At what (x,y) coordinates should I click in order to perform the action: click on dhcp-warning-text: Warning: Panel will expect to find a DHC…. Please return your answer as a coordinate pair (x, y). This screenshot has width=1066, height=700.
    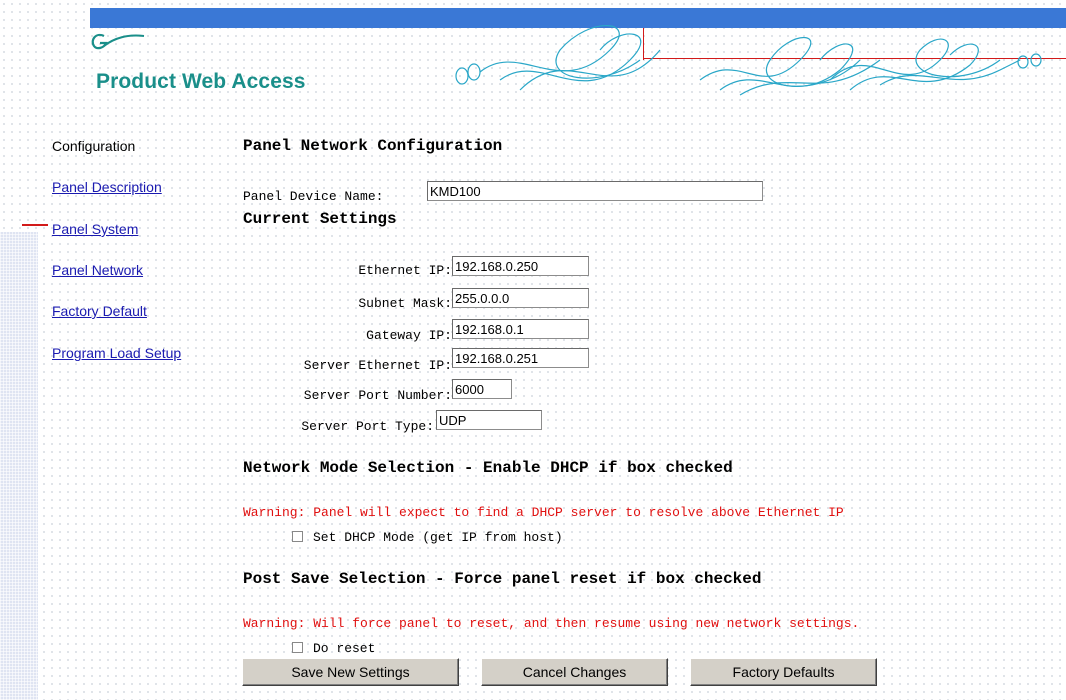
    Looking at the image, I should click on (543, 512).